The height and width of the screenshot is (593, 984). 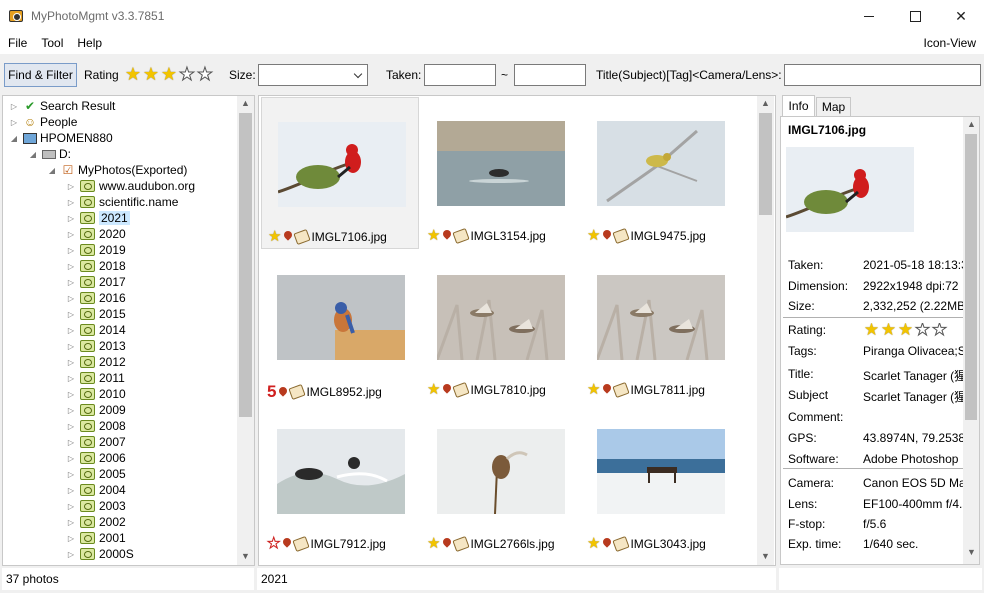 I want to click on find-filter-button: Find & Filter, so click(x=40, y=75).